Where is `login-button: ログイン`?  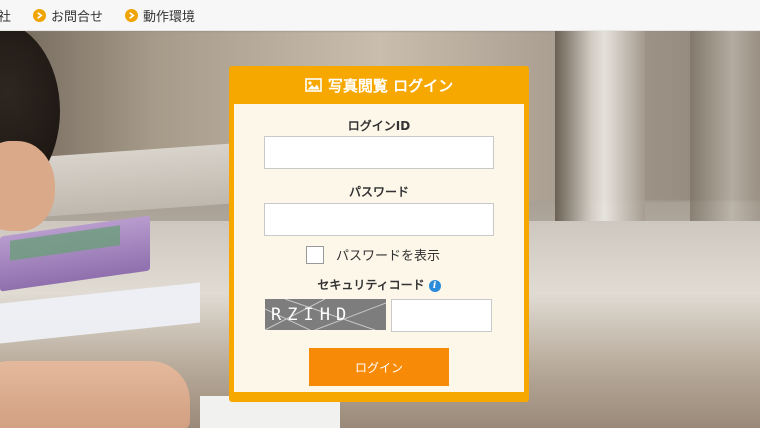 login-button: ログイン is located at coordinates (379, 367).